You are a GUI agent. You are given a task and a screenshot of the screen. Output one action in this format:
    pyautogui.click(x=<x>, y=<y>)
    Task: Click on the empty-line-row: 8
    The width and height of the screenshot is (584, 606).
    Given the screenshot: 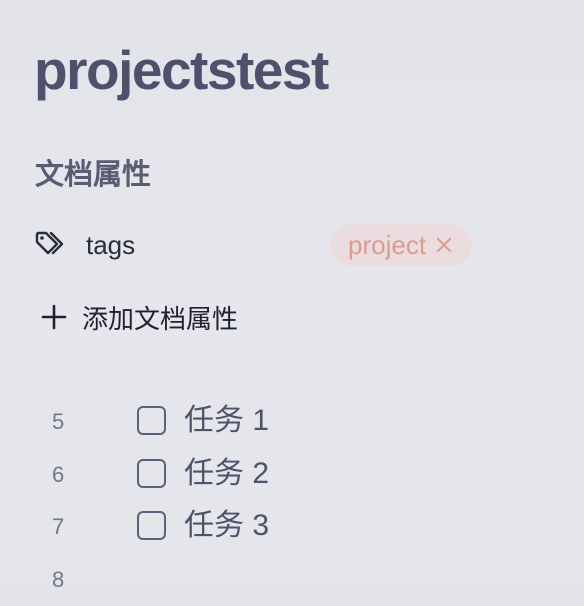 What is the action you would take?
    pyautogui.click(x=292, y=580)
    